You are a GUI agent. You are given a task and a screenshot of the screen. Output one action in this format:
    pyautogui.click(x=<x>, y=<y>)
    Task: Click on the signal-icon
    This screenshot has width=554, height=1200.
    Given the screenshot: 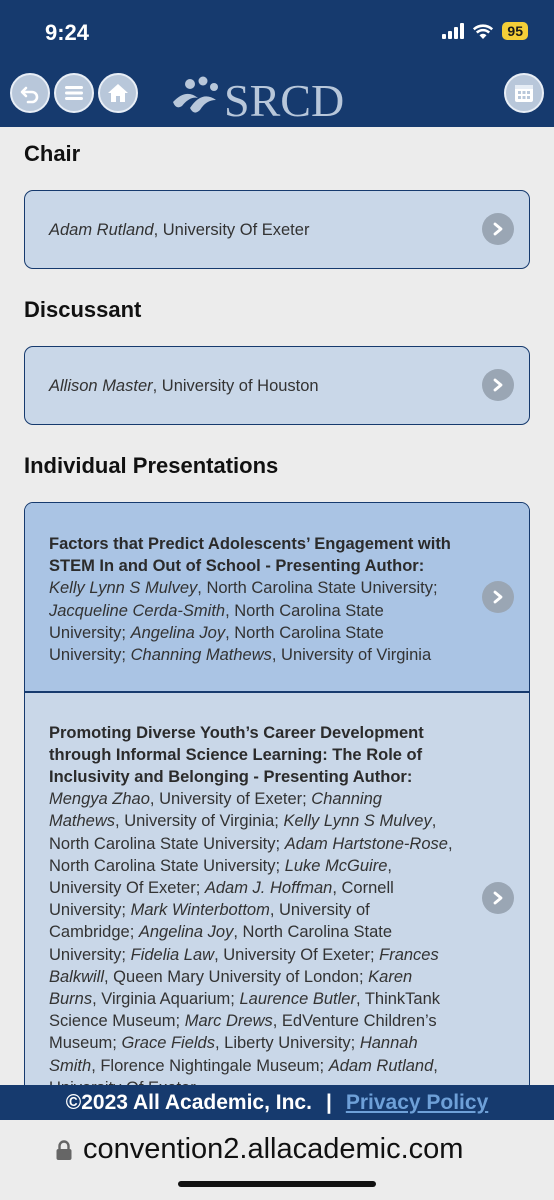 What is the action you would take?
    pyautogui.click(x=453, y=31)
    